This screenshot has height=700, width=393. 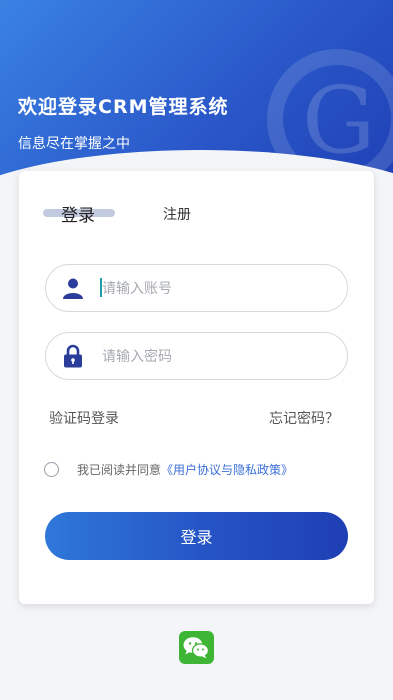 I want to click on wechat-login-button, so click(x=196, y=647).